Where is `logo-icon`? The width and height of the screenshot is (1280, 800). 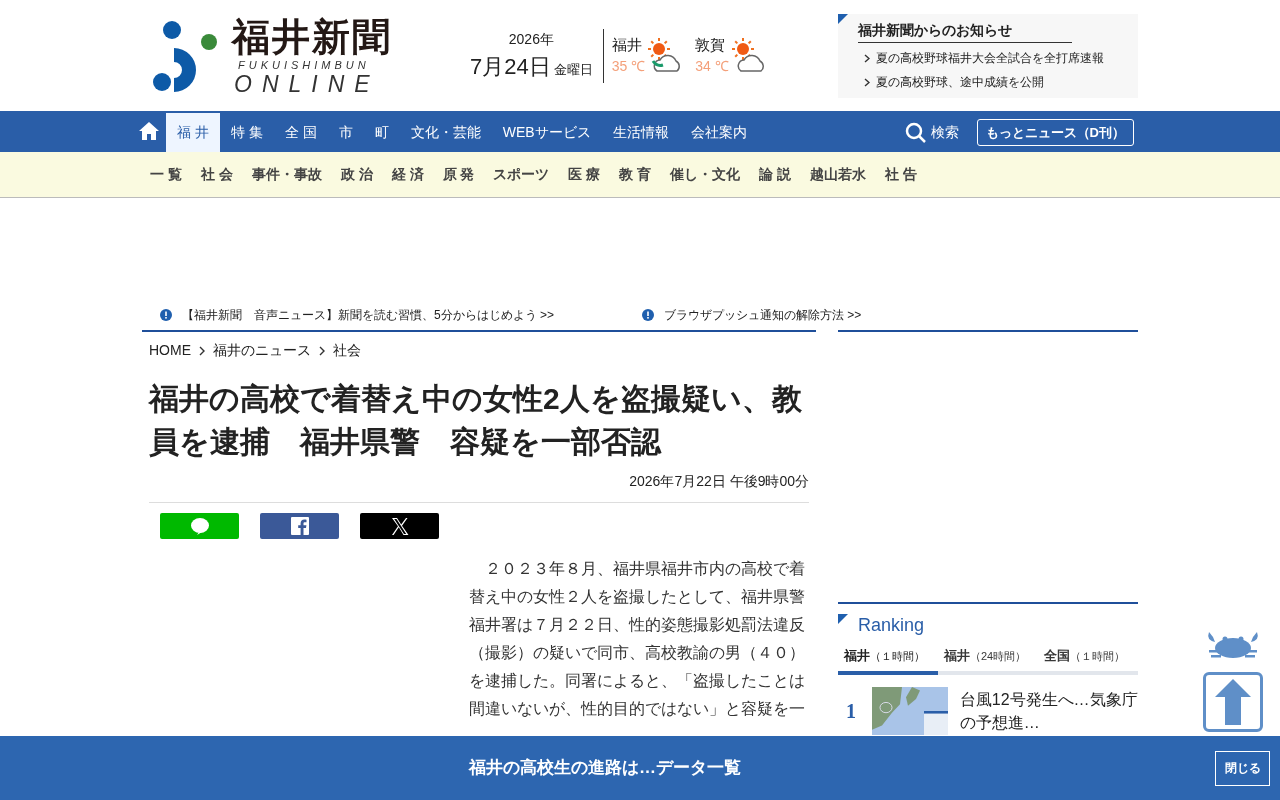 logo-icon is located at coordinates (186, 55).